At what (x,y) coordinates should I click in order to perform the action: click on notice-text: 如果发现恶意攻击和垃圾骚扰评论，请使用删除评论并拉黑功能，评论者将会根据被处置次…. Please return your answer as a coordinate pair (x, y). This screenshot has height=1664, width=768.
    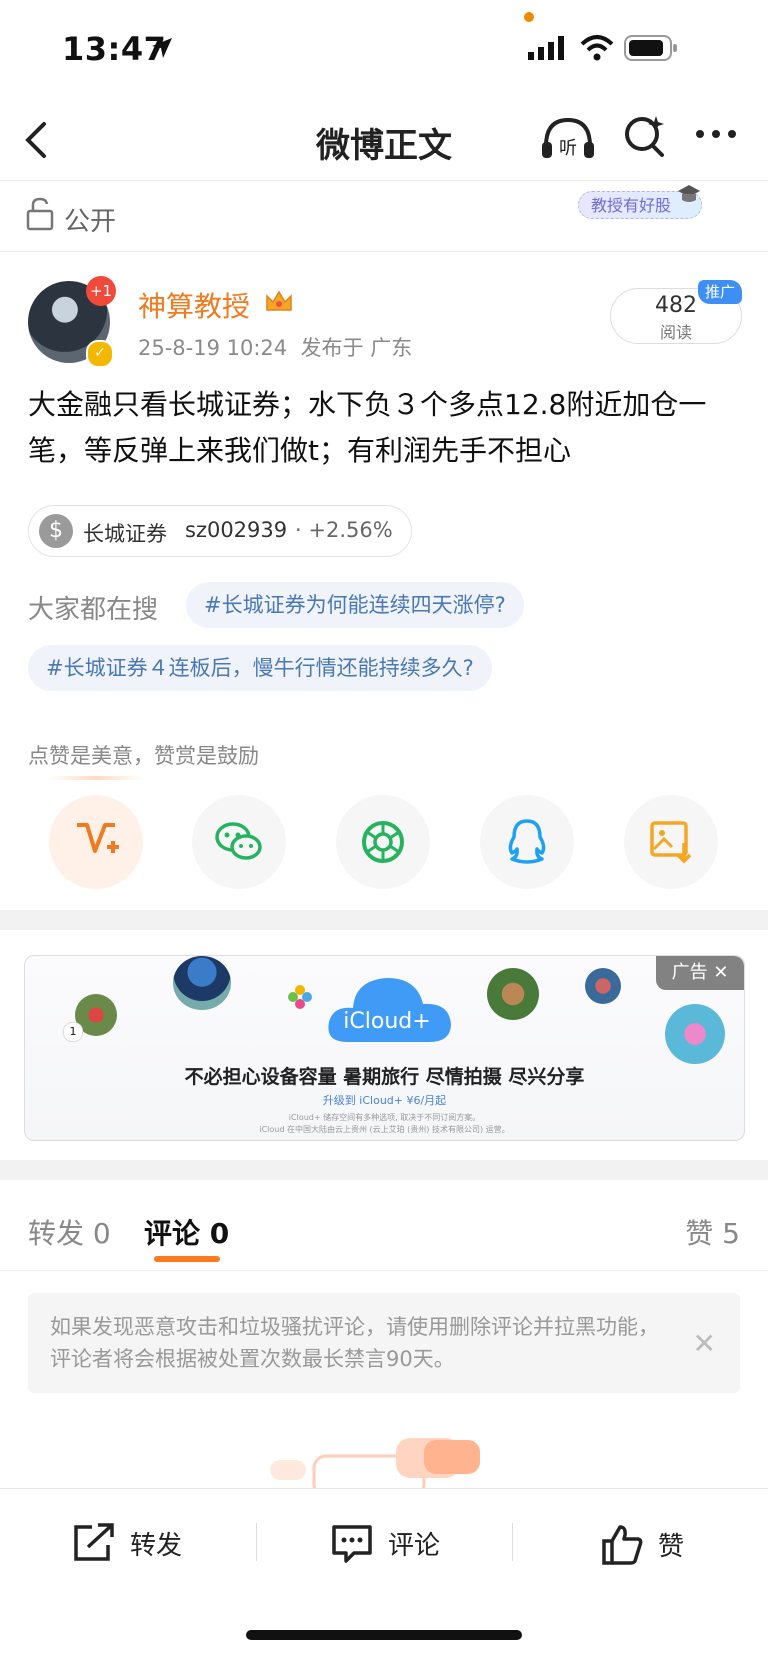
    Looking at the image, I should click on (354, 1343).